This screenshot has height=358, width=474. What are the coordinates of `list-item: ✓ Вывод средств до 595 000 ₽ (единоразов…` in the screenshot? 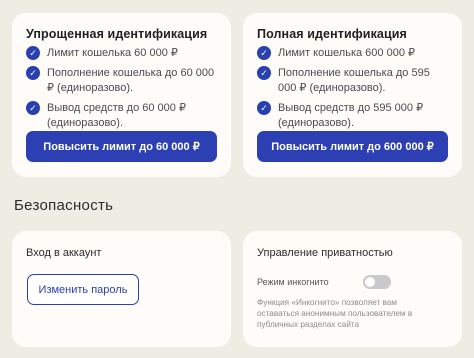 It's located at (352, 116).